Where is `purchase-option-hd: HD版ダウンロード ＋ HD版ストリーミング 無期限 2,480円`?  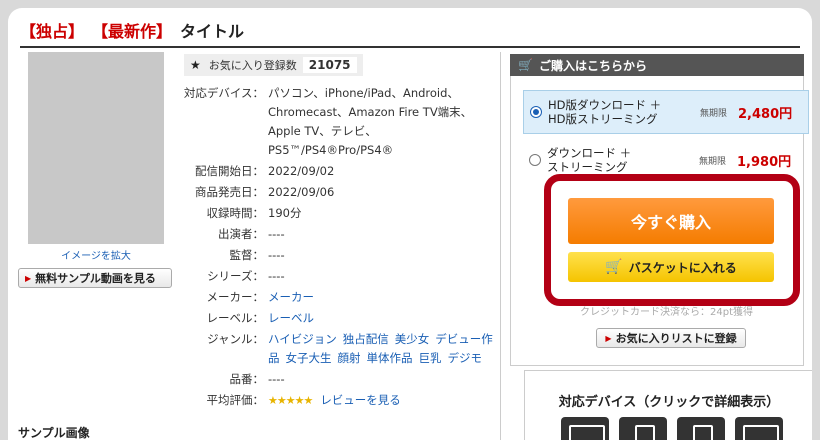
purchase-option-hd: HD版ダウンロード ＋ HD版ストリーミング 無期限 2,480円 is located at coordinates (666, 112).